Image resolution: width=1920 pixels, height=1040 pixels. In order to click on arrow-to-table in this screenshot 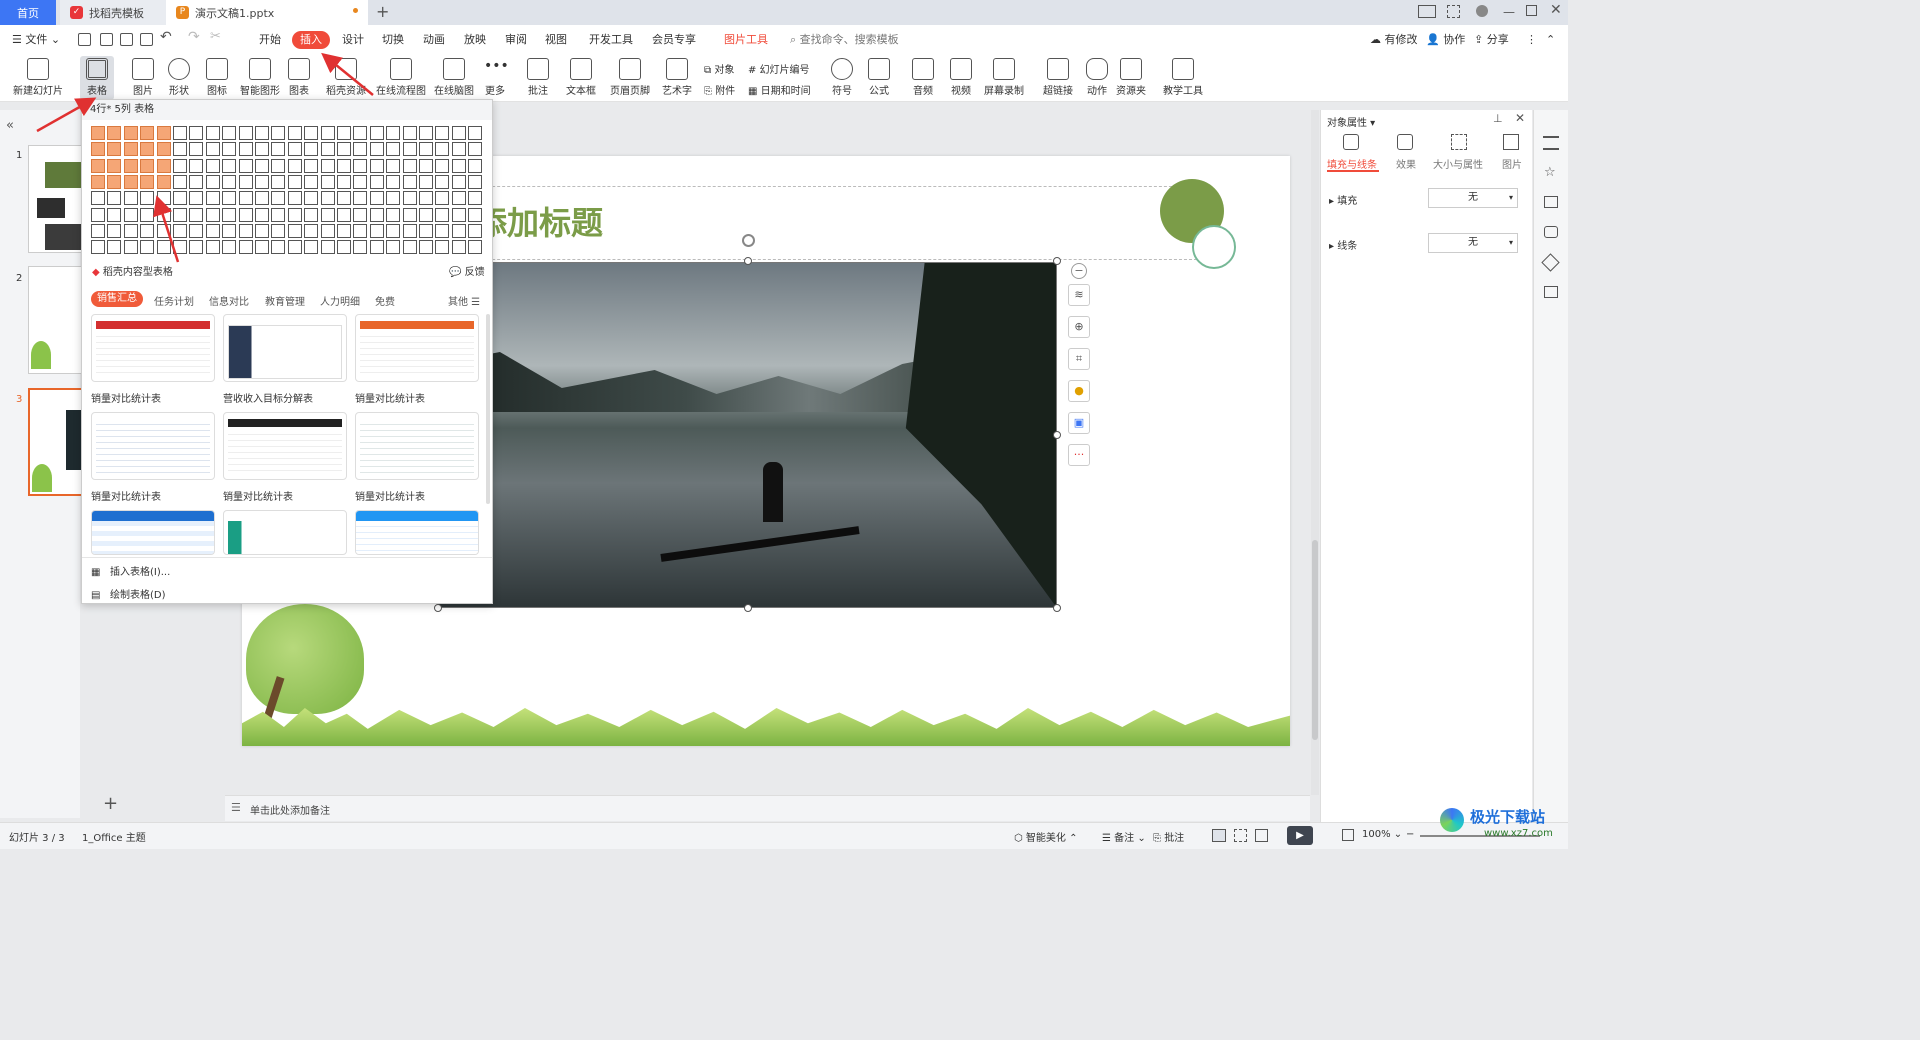, I will do `click(66, 115)`.